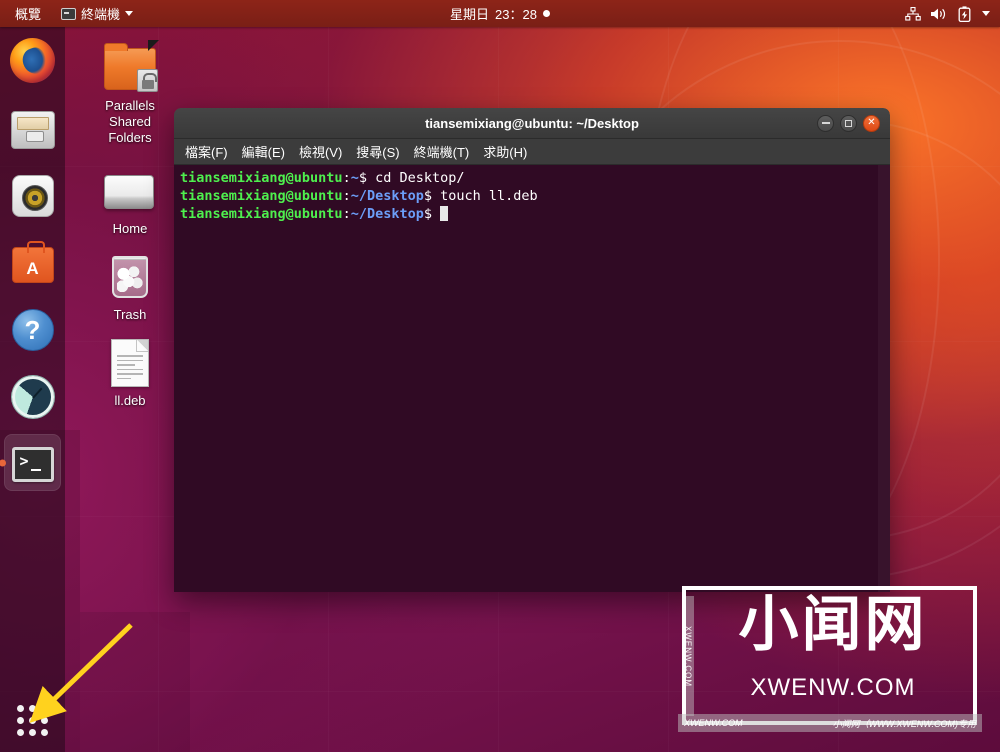 The image size is (1000, 752). What do you see at coordinates (130, 228) in the screenshot?
I see `desktop-icon-label: Home` at bounding box center [130, 228].